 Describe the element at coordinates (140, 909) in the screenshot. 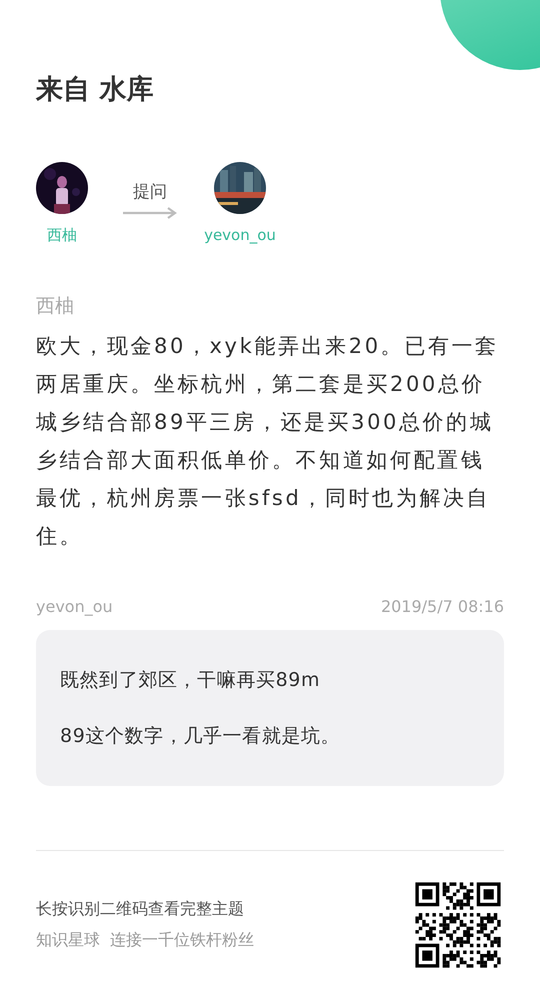

I see `footer-text: 长按识别二维码查看完整主题` at that location.